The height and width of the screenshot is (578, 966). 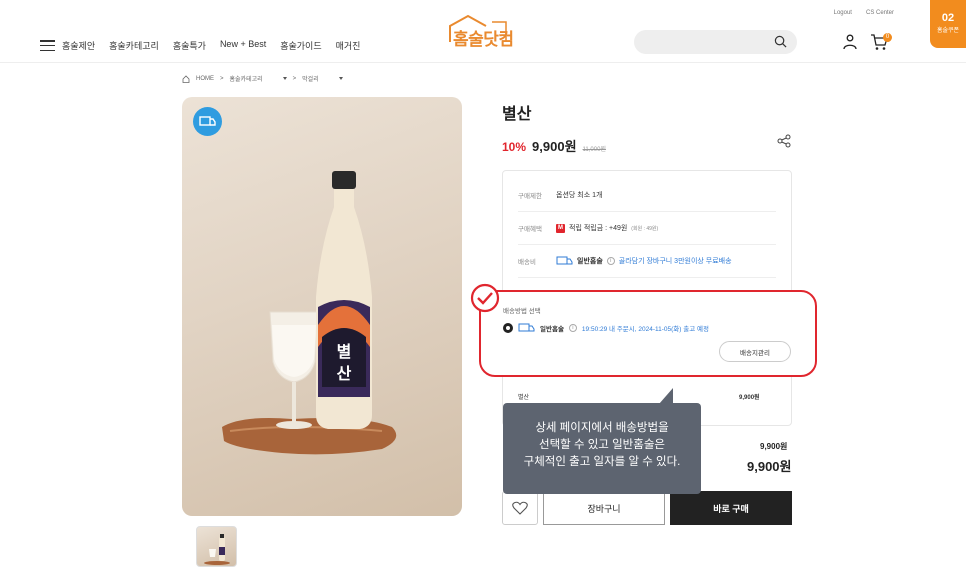 What do you see at coordinates (552, 329) in the screenshot?
I see `delivery-method-name: 일반홈술` at bounding box center [552, 329].